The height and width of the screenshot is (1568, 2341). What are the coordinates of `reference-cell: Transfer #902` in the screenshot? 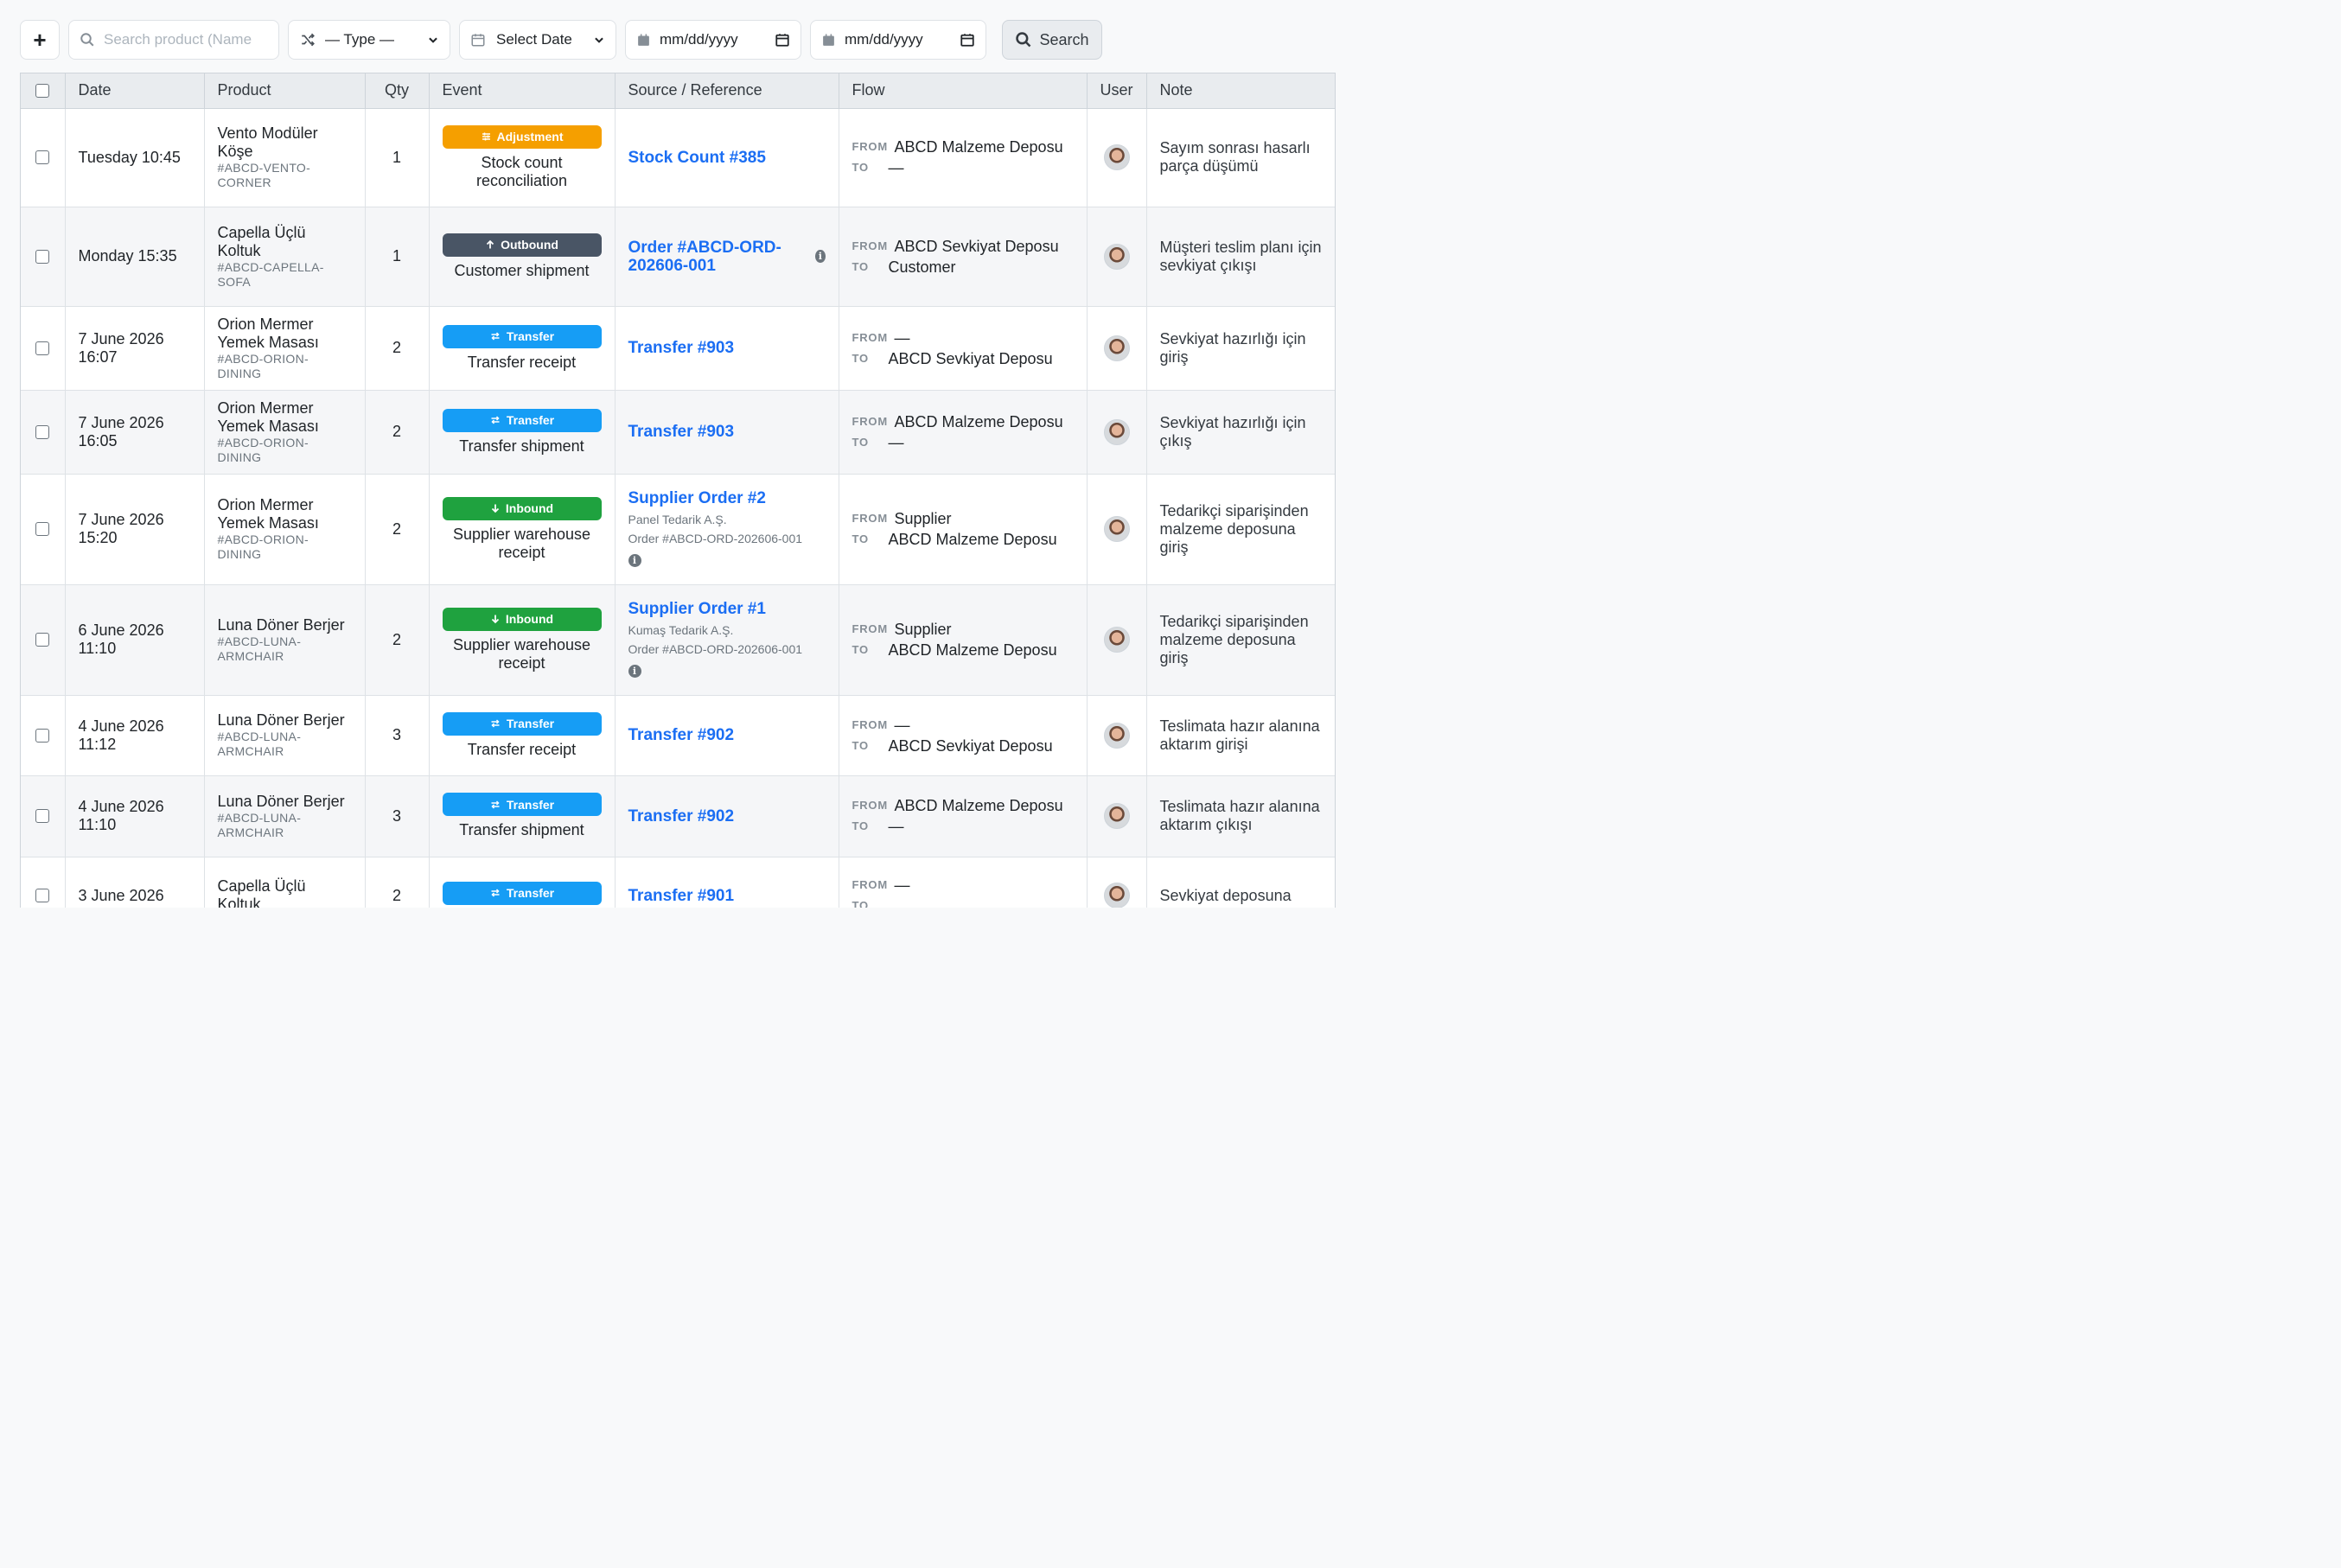 It's located at (727, 816).